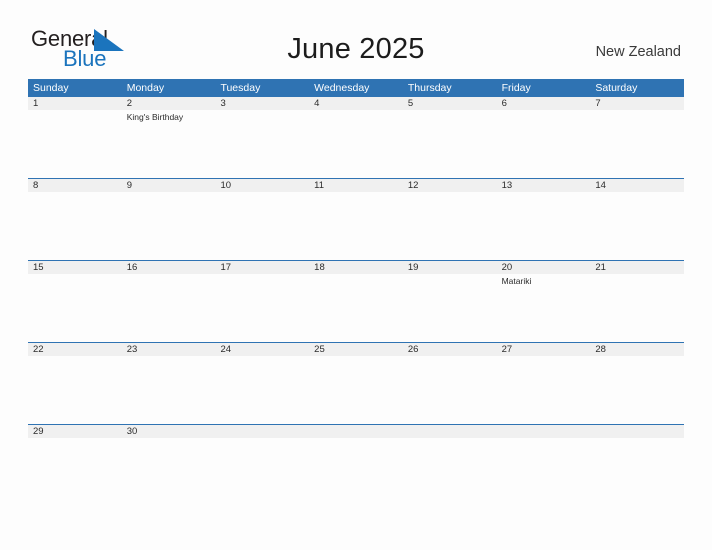 This screenshot has height=550, width=712. I want to click on day-number: 16, so click(169, 267).